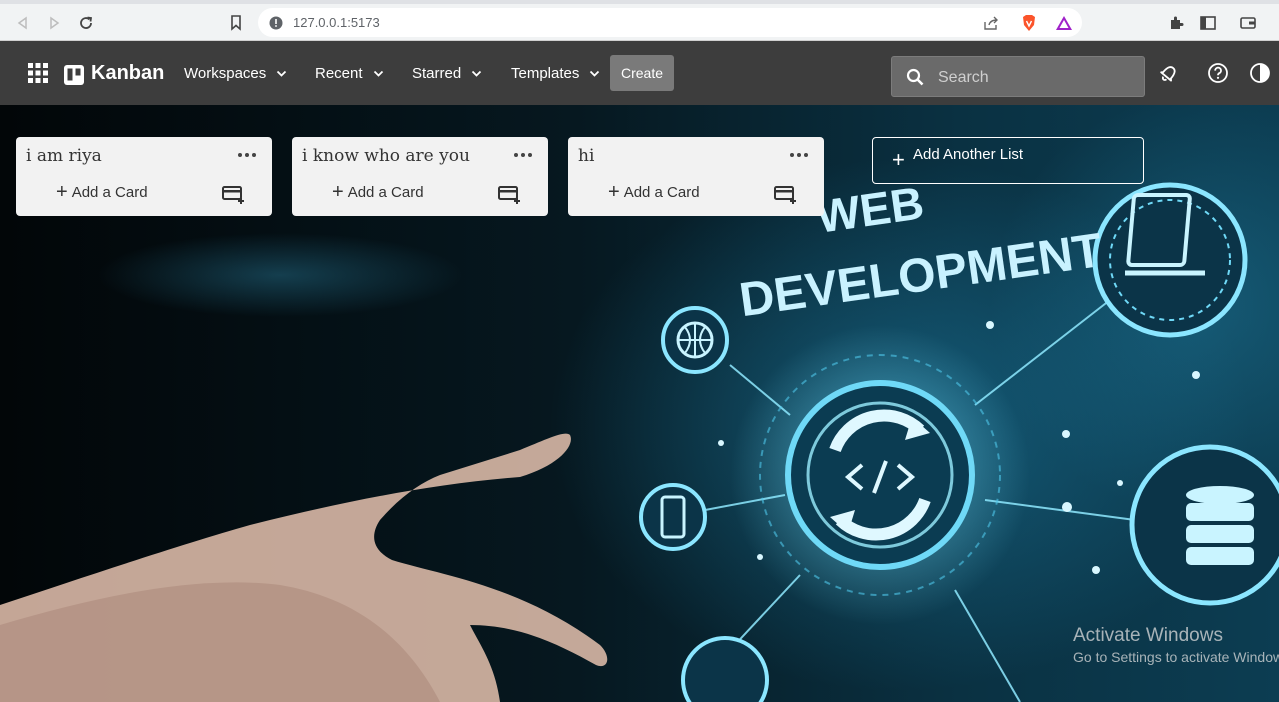 The height and width of the screenshot is (702, 1279). Describe the element at coordinates (420, 176) in the screenshot. I see `list-column: i know who are you + Add a Card` at that location.